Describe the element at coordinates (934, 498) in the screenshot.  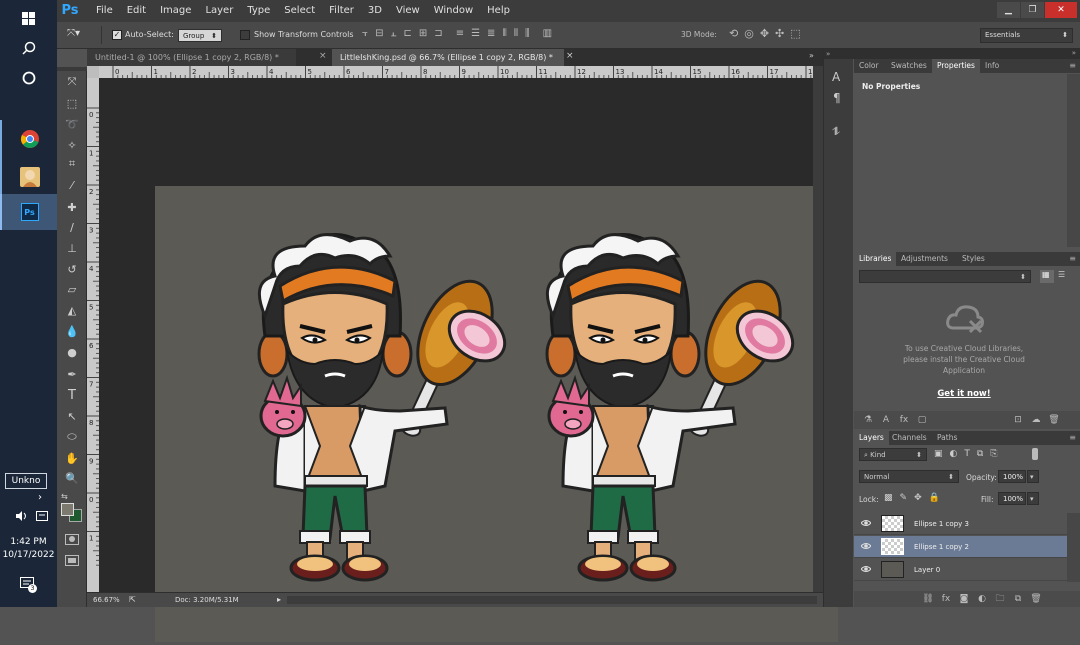
I see `lock-all-icon: 🔒` at that location.